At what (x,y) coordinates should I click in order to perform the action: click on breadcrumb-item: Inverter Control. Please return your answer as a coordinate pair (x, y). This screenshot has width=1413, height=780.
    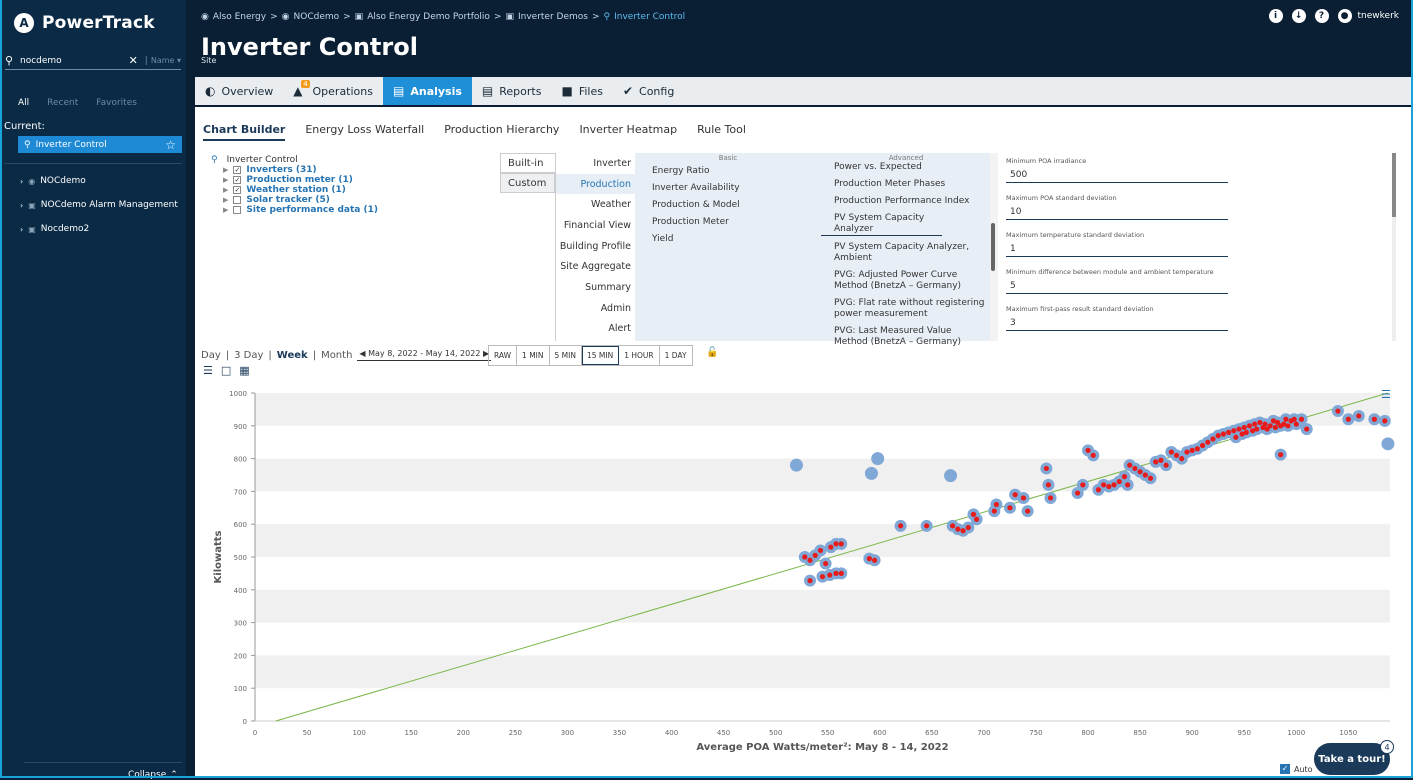
    Looking at the image, I should click on (649, 17).